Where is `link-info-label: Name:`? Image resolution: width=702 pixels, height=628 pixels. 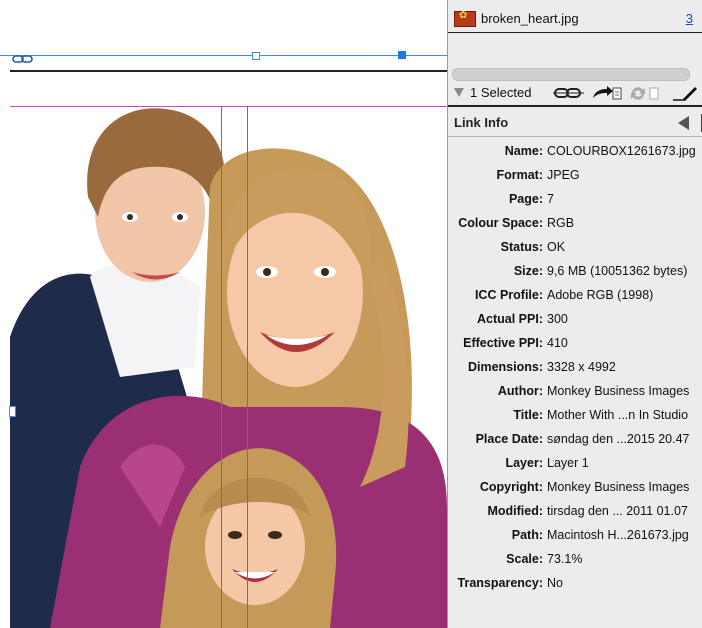
link-info-label: Name: is located at coordinates (523, 151).